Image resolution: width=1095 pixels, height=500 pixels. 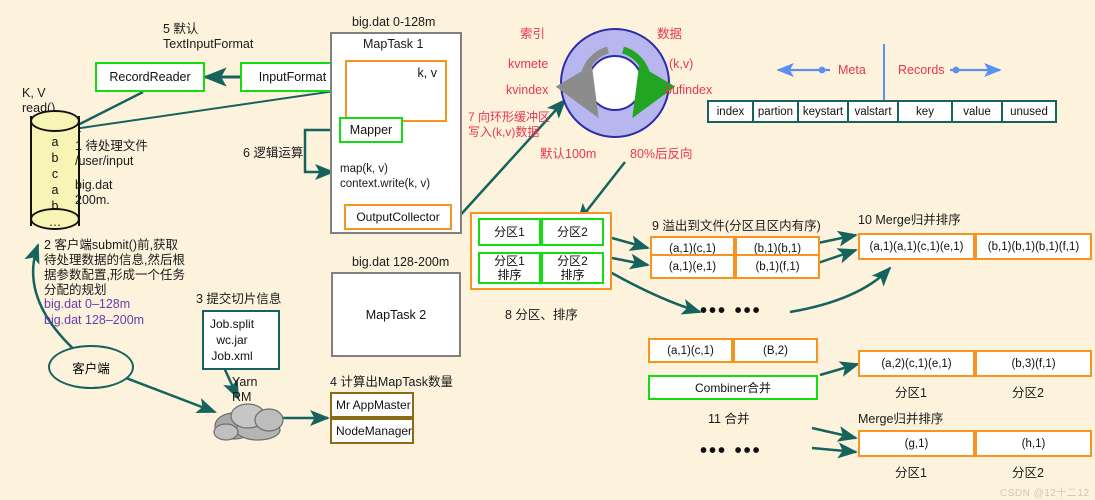 What do you see at coordinates (916, 246) in the screenshot?
I see `merge-row1-part1: (a,1)(a,1)(c,1)(e,1)` at bounding box center [916, 246].